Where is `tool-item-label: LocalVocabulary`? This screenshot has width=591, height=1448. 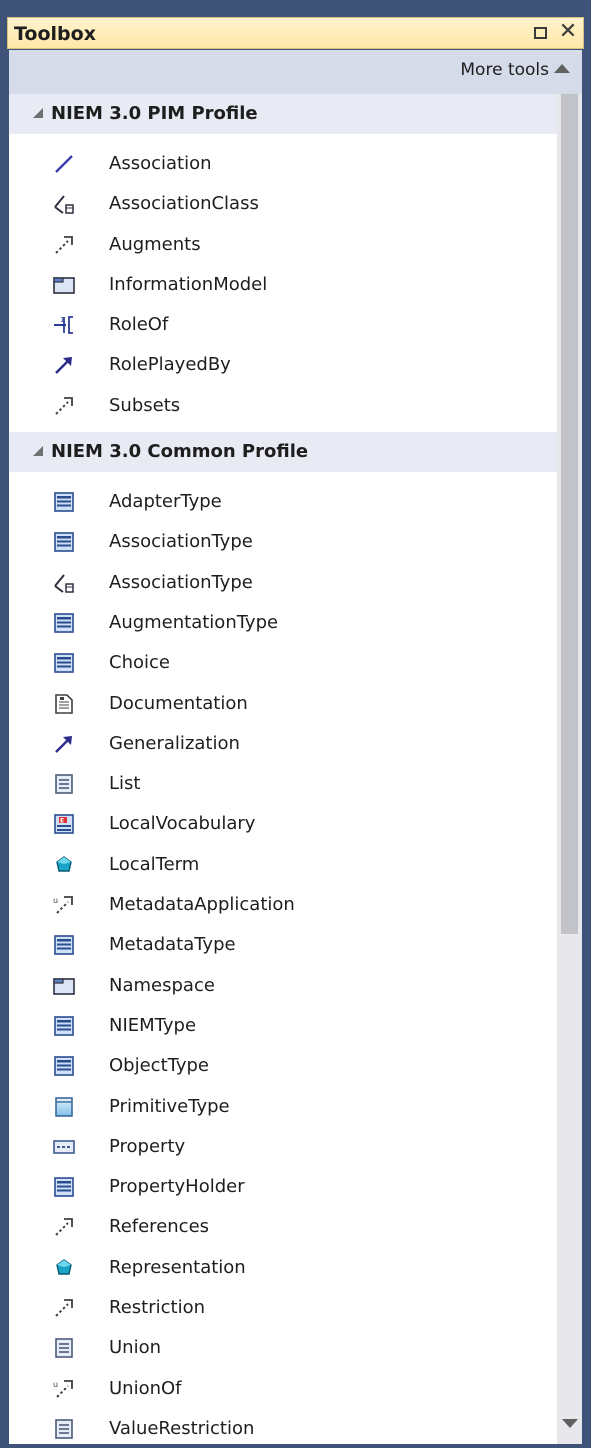
tool-item-label: LocalVocabulary is located at coordinates (182, 824).